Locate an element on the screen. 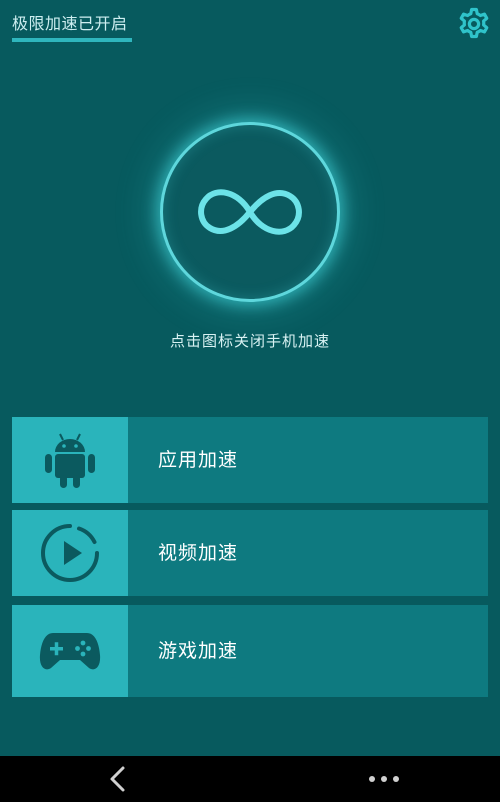 The image size is (500, 802). header: 极限加速已开启 is located at coordinates (250, 25).